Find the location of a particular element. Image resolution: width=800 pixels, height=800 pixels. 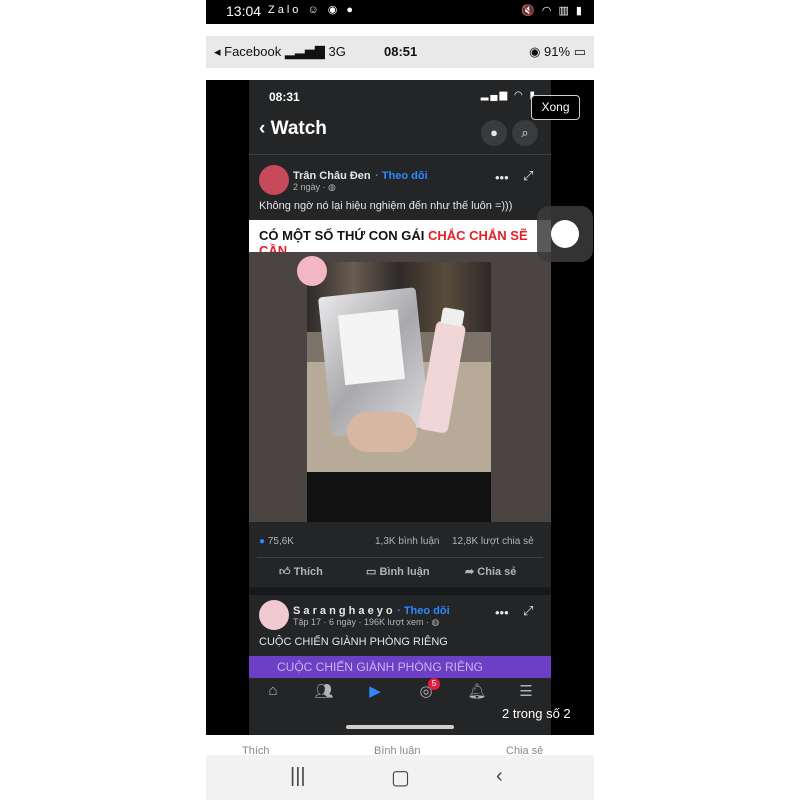

like-reaction-icon: ● is located at coordinates (262, 541).